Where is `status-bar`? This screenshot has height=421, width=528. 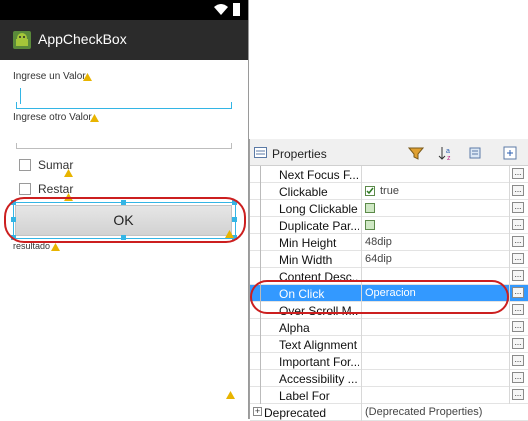
status-bar is located at coordinates (124, 10).